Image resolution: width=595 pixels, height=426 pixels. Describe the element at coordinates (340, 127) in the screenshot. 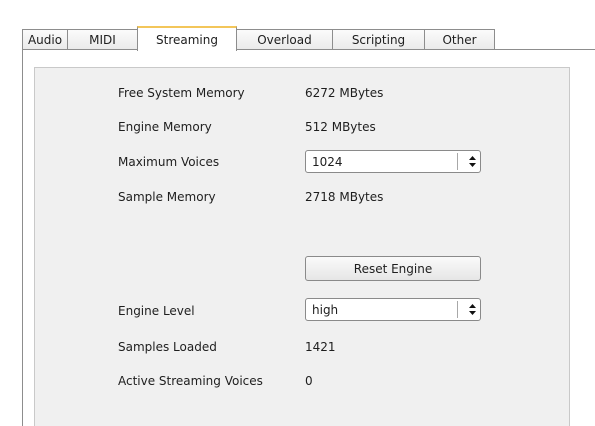

I see `engine-memory-value: 512 MBytes` at that location.